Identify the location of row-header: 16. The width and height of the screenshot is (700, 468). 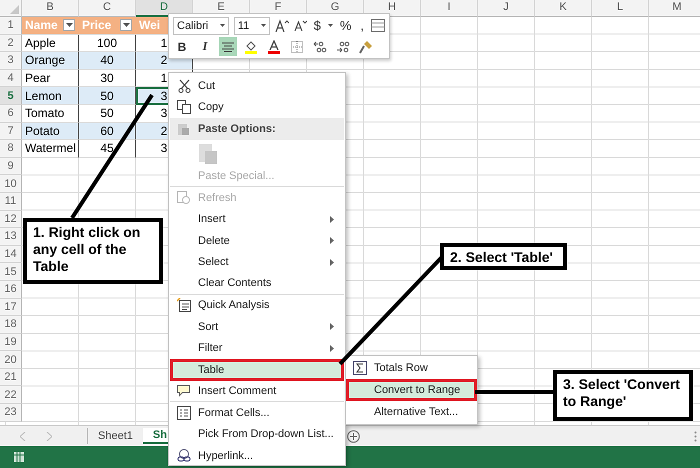
(11, 289).